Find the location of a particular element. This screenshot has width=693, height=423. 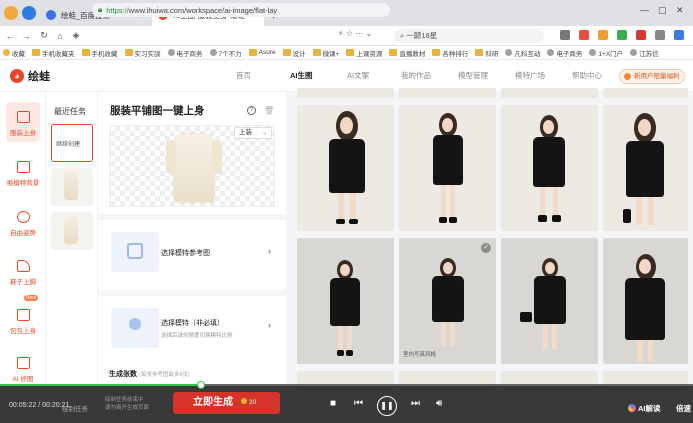

ext-green-icon is located at coordinates (622, 35).